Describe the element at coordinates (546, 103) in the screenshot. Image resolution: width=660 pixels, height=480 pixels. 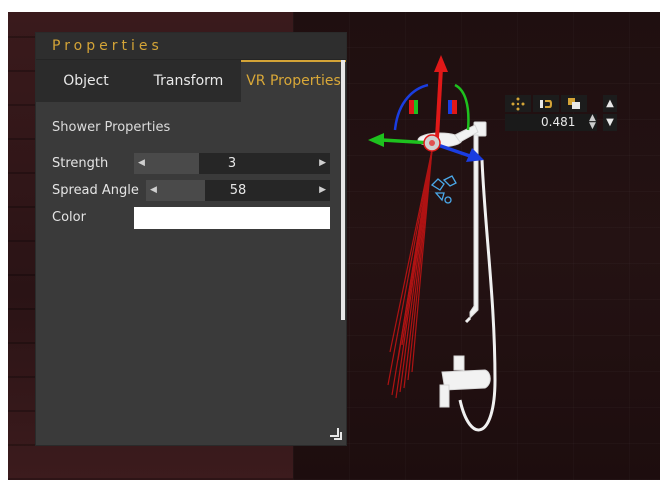
I see `magnet-icon` at that location.